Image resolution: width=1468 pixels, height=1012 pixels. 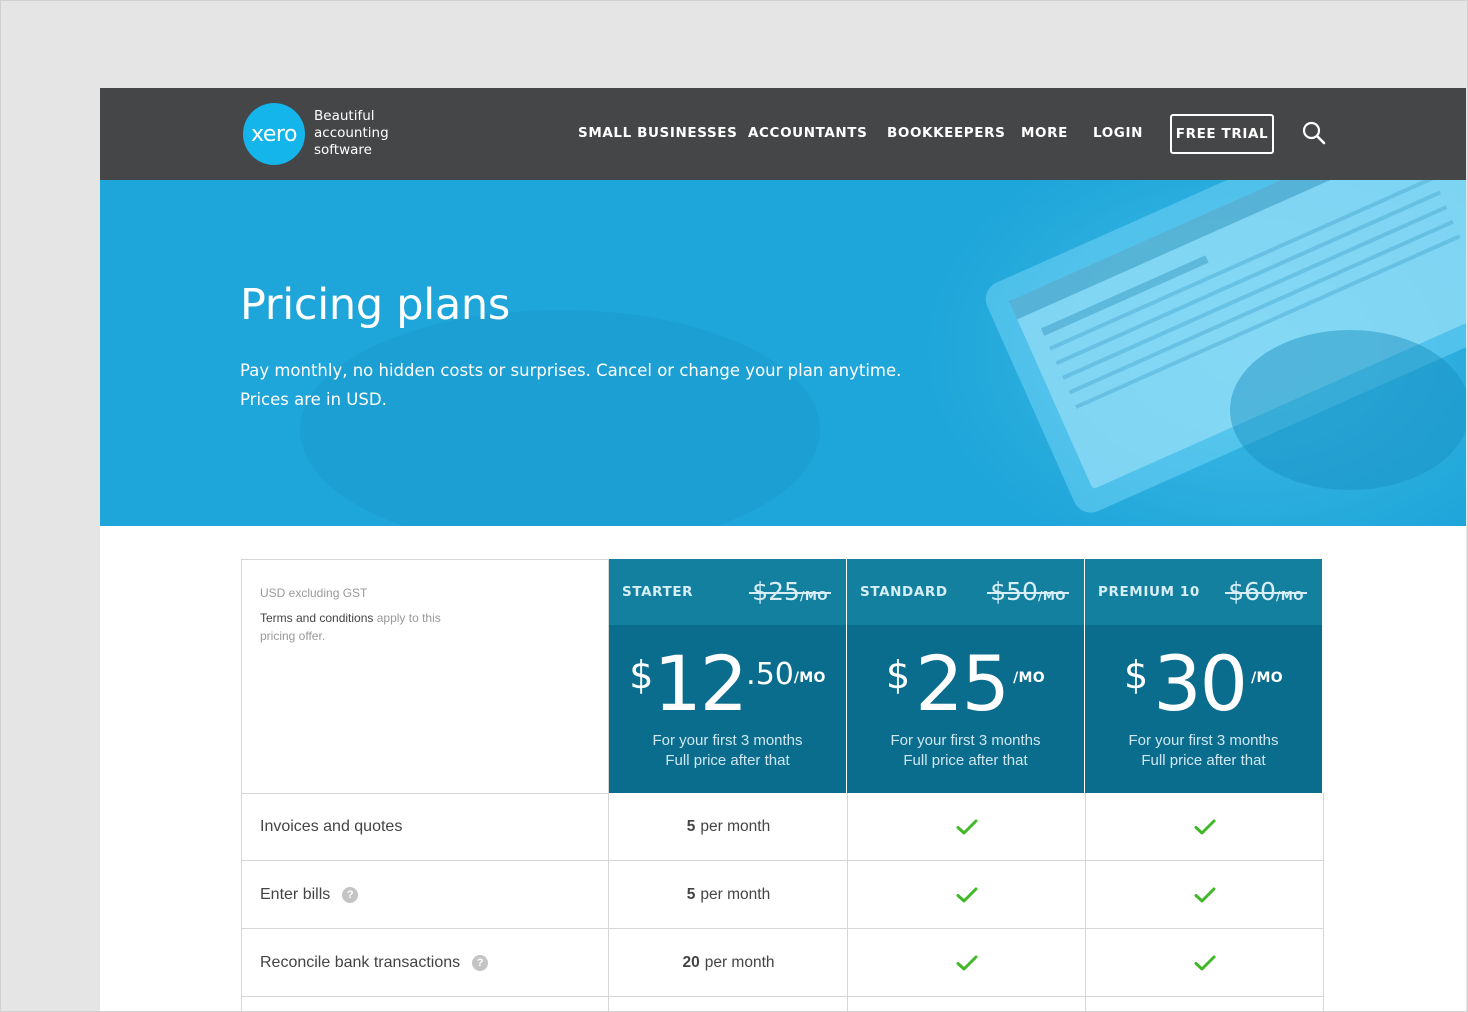 I want to click on limit-count: 20, so click(x=691, y=962).